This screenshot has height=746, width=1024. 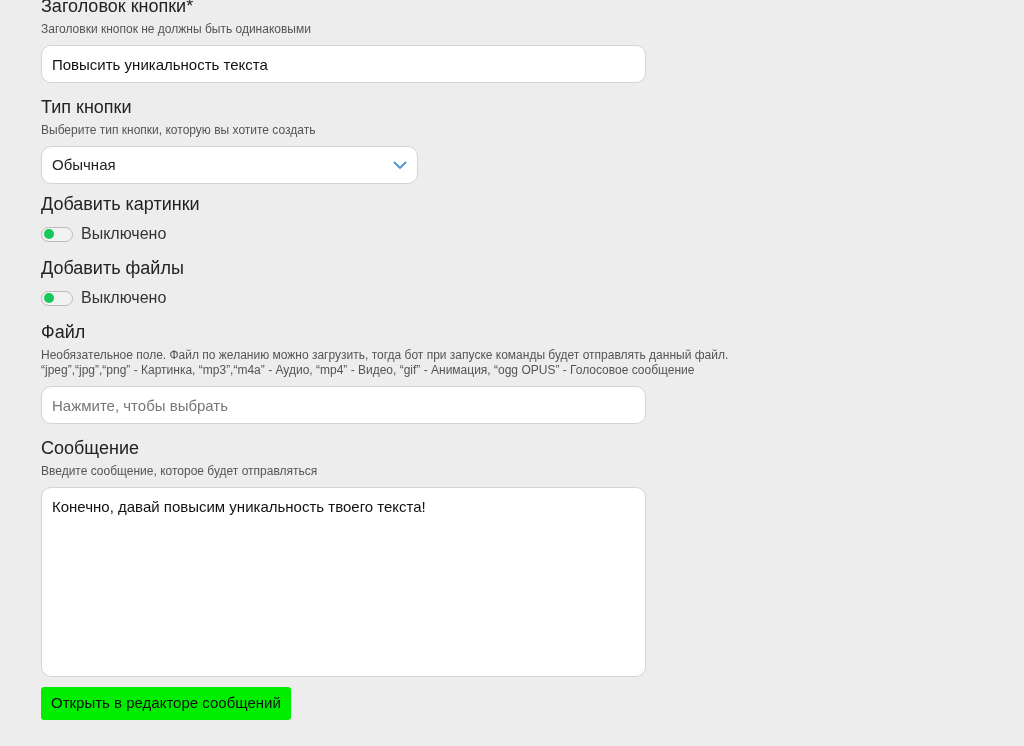 What do you see at coordinates (84, 164) in the screenshot?
I see `select-value: Обычная` at bounding box center [84, 164].